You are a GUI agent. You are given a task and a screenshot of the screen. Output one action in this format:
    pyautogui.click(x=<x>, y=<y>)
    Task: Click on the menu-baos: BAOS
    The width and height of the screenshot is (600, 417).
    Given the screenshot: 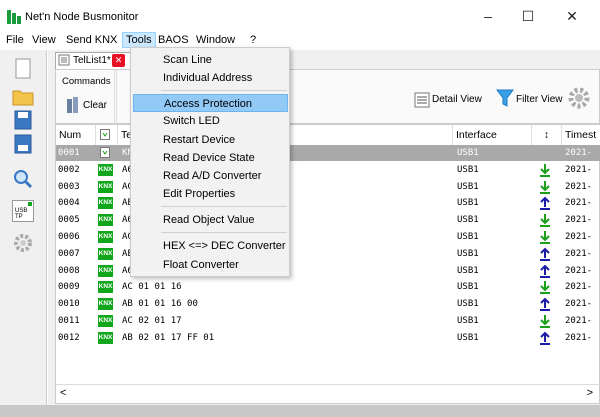 What is the action you would take?
    pyautogui.click(x=173, y=40)
    